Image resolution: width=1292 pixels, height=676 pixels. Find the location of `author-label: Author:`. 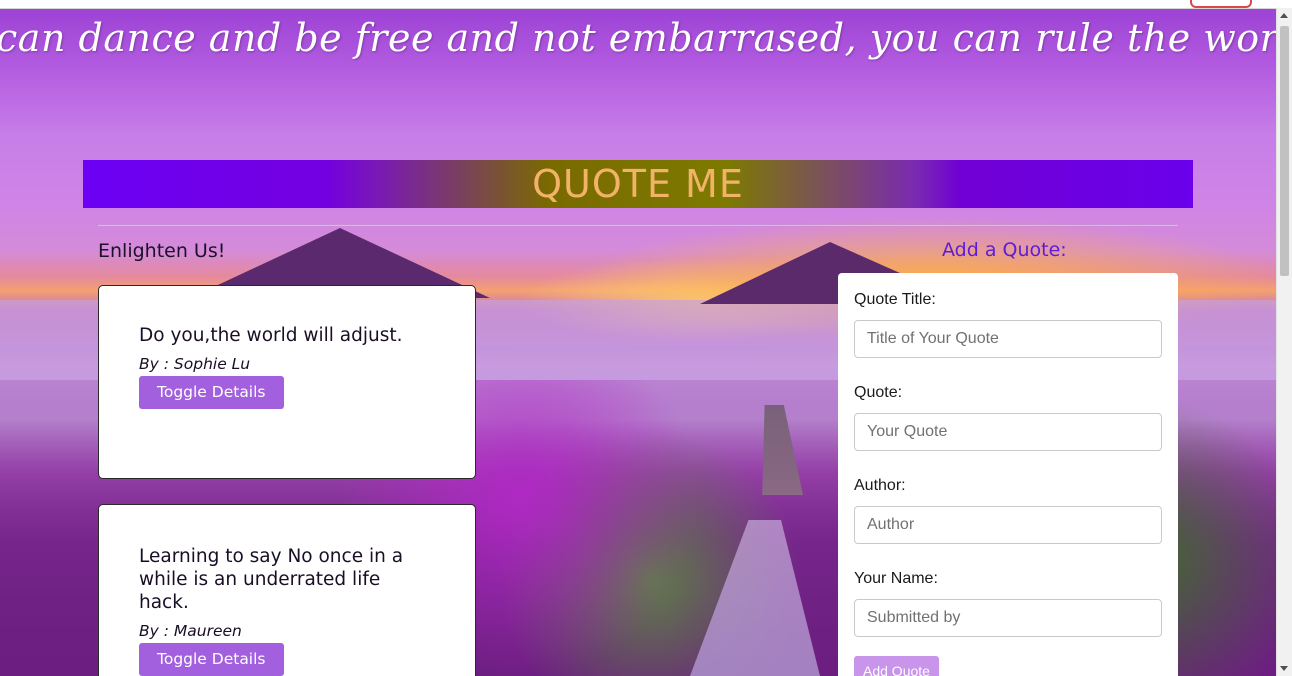

author-label: Author: is located at coordinates (880, 485).